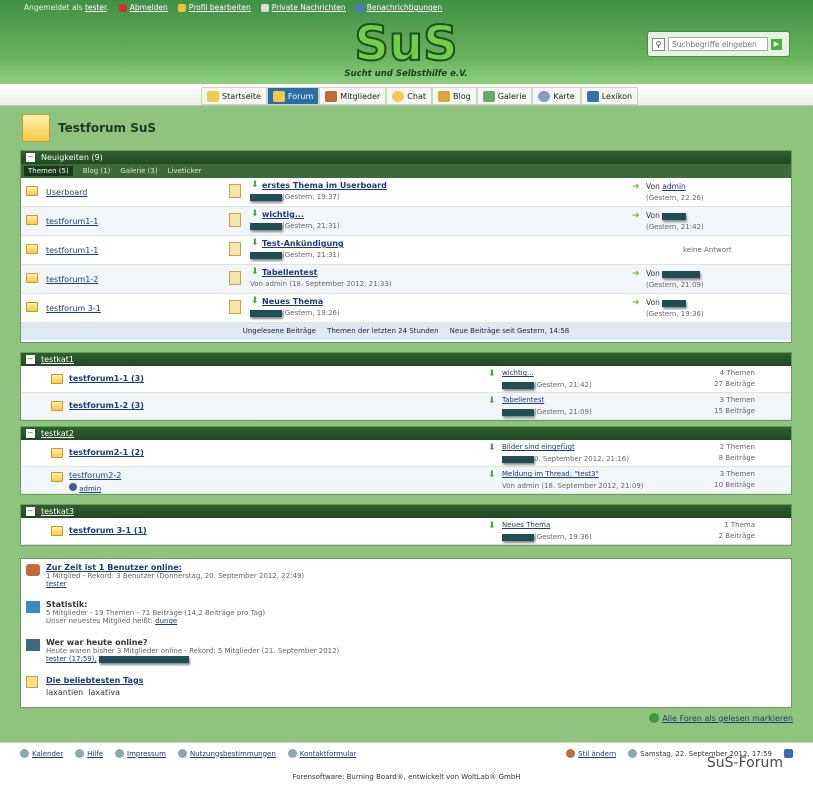 Image resolution: width=813 pixels, height=800 pixels. Describe the element at coordinates (321, 753) in the screenshot. I see `footer-contact: Kontaktformular` at that location.